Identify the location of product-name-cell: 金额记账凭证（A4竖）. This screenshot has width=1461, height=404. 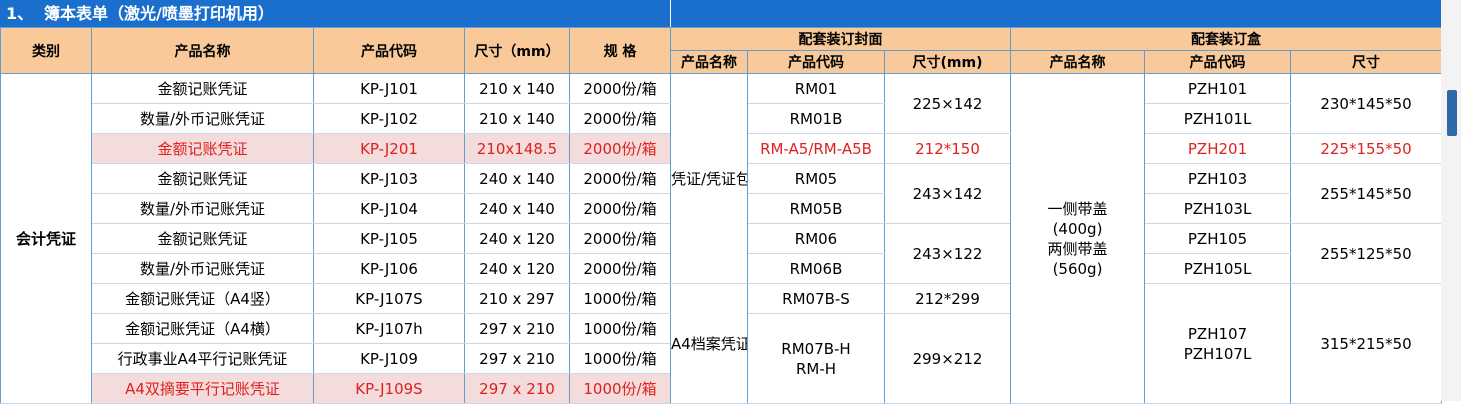
(202, 298).